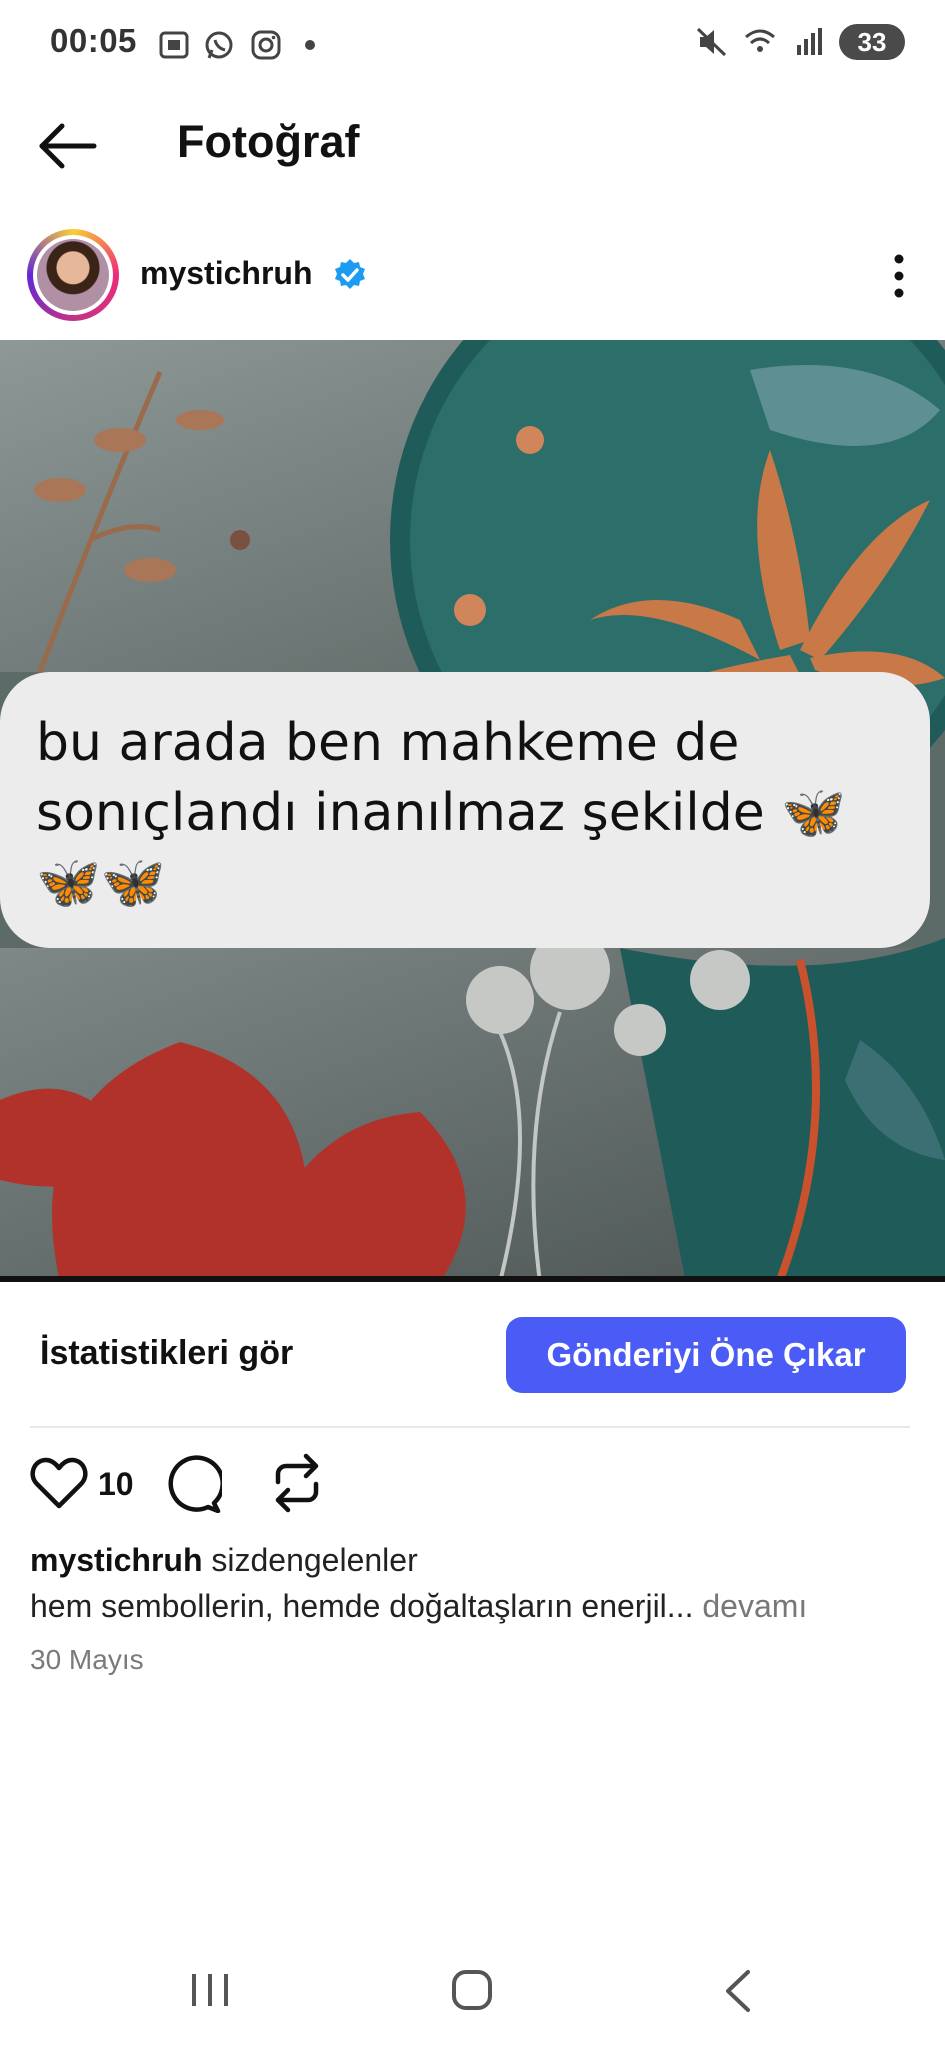 The height and width of the screenshot is (2048, 945). What do you see at coordinates (266, 45) in the screenshot?
I see `instagram-icon` at bounding box center [266, 45].